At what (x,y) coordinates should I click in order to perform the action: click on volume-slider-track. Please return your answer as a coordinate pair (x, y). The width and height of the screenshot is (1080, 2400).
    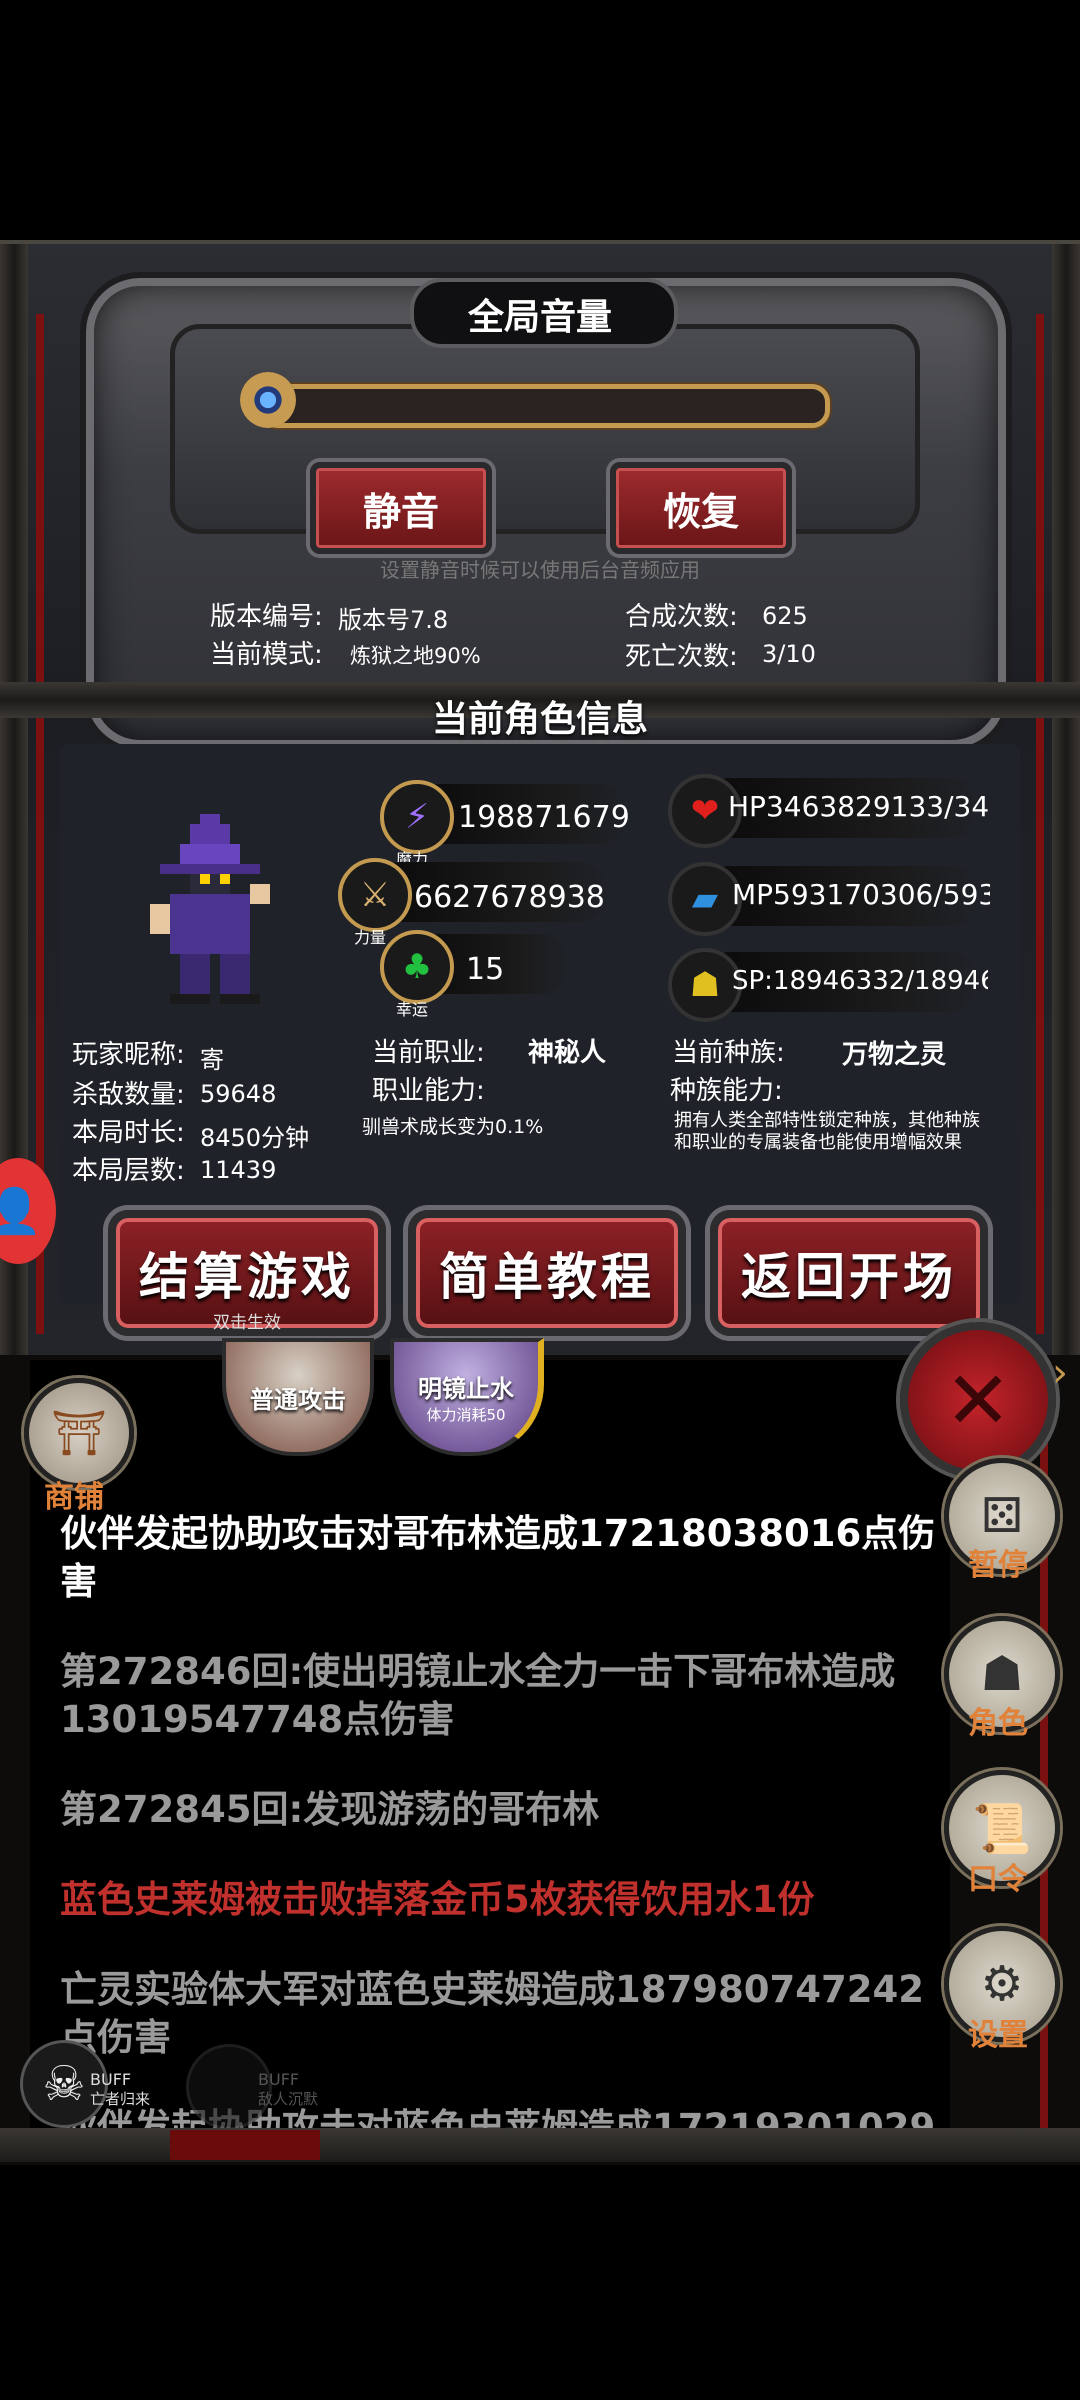
    Looking at the image, I should click on (545, 406).